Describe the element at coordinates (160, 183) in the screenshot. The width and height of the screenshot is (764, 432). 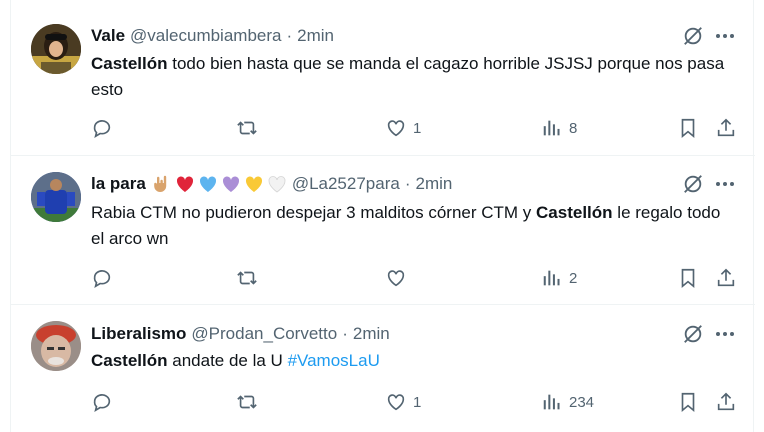
I see `rock-hand-icon` at that location.